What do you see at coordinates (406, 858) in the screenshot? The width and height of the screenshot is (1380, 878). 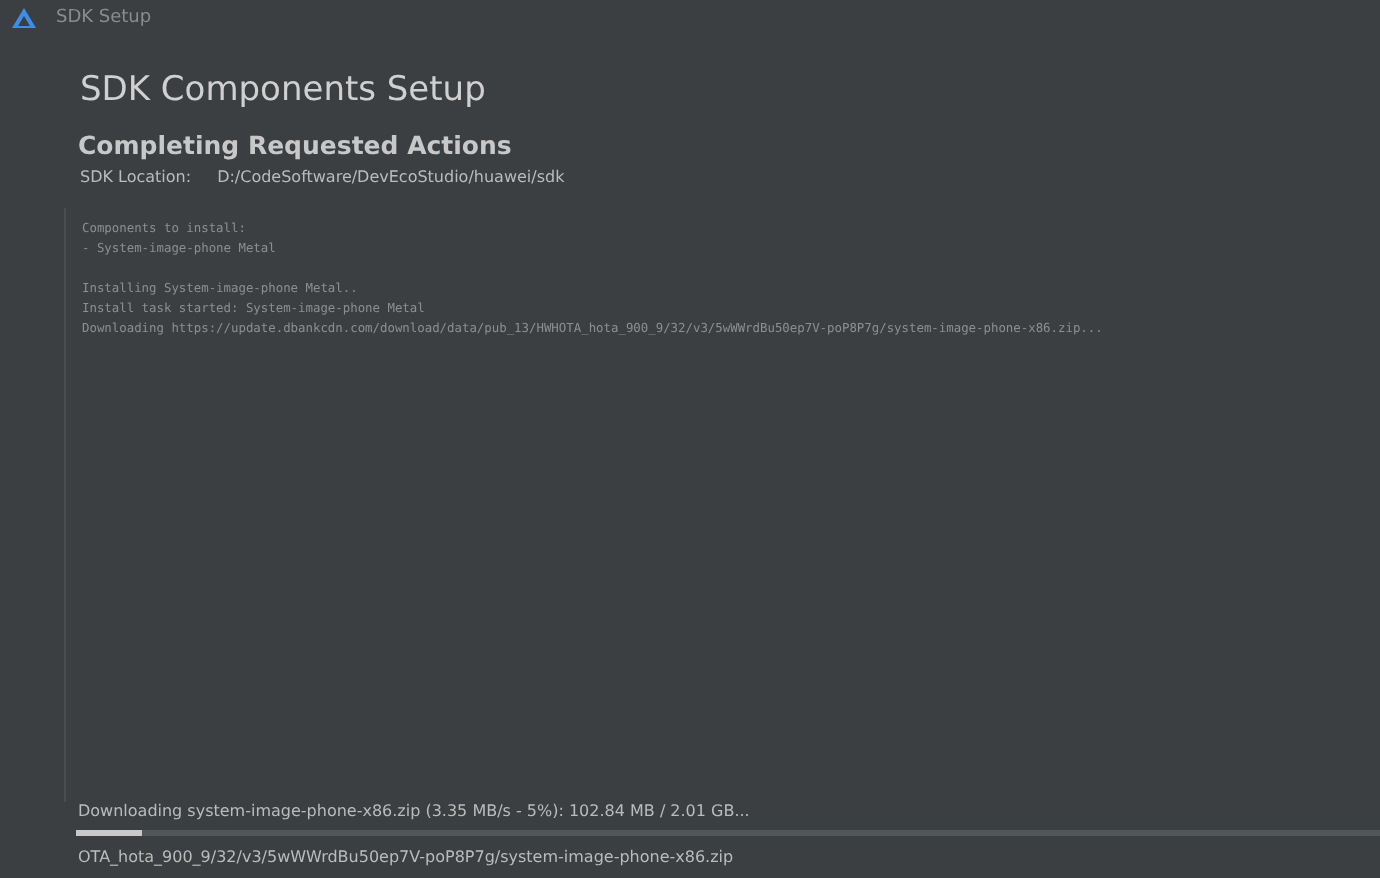 I see `download-file-path: OTA_hota_900_9/32/v3/5wWWrdBu50ep7V-poP8P7g/system-image-phone-x86.zip` at bounding box center [406, 858].